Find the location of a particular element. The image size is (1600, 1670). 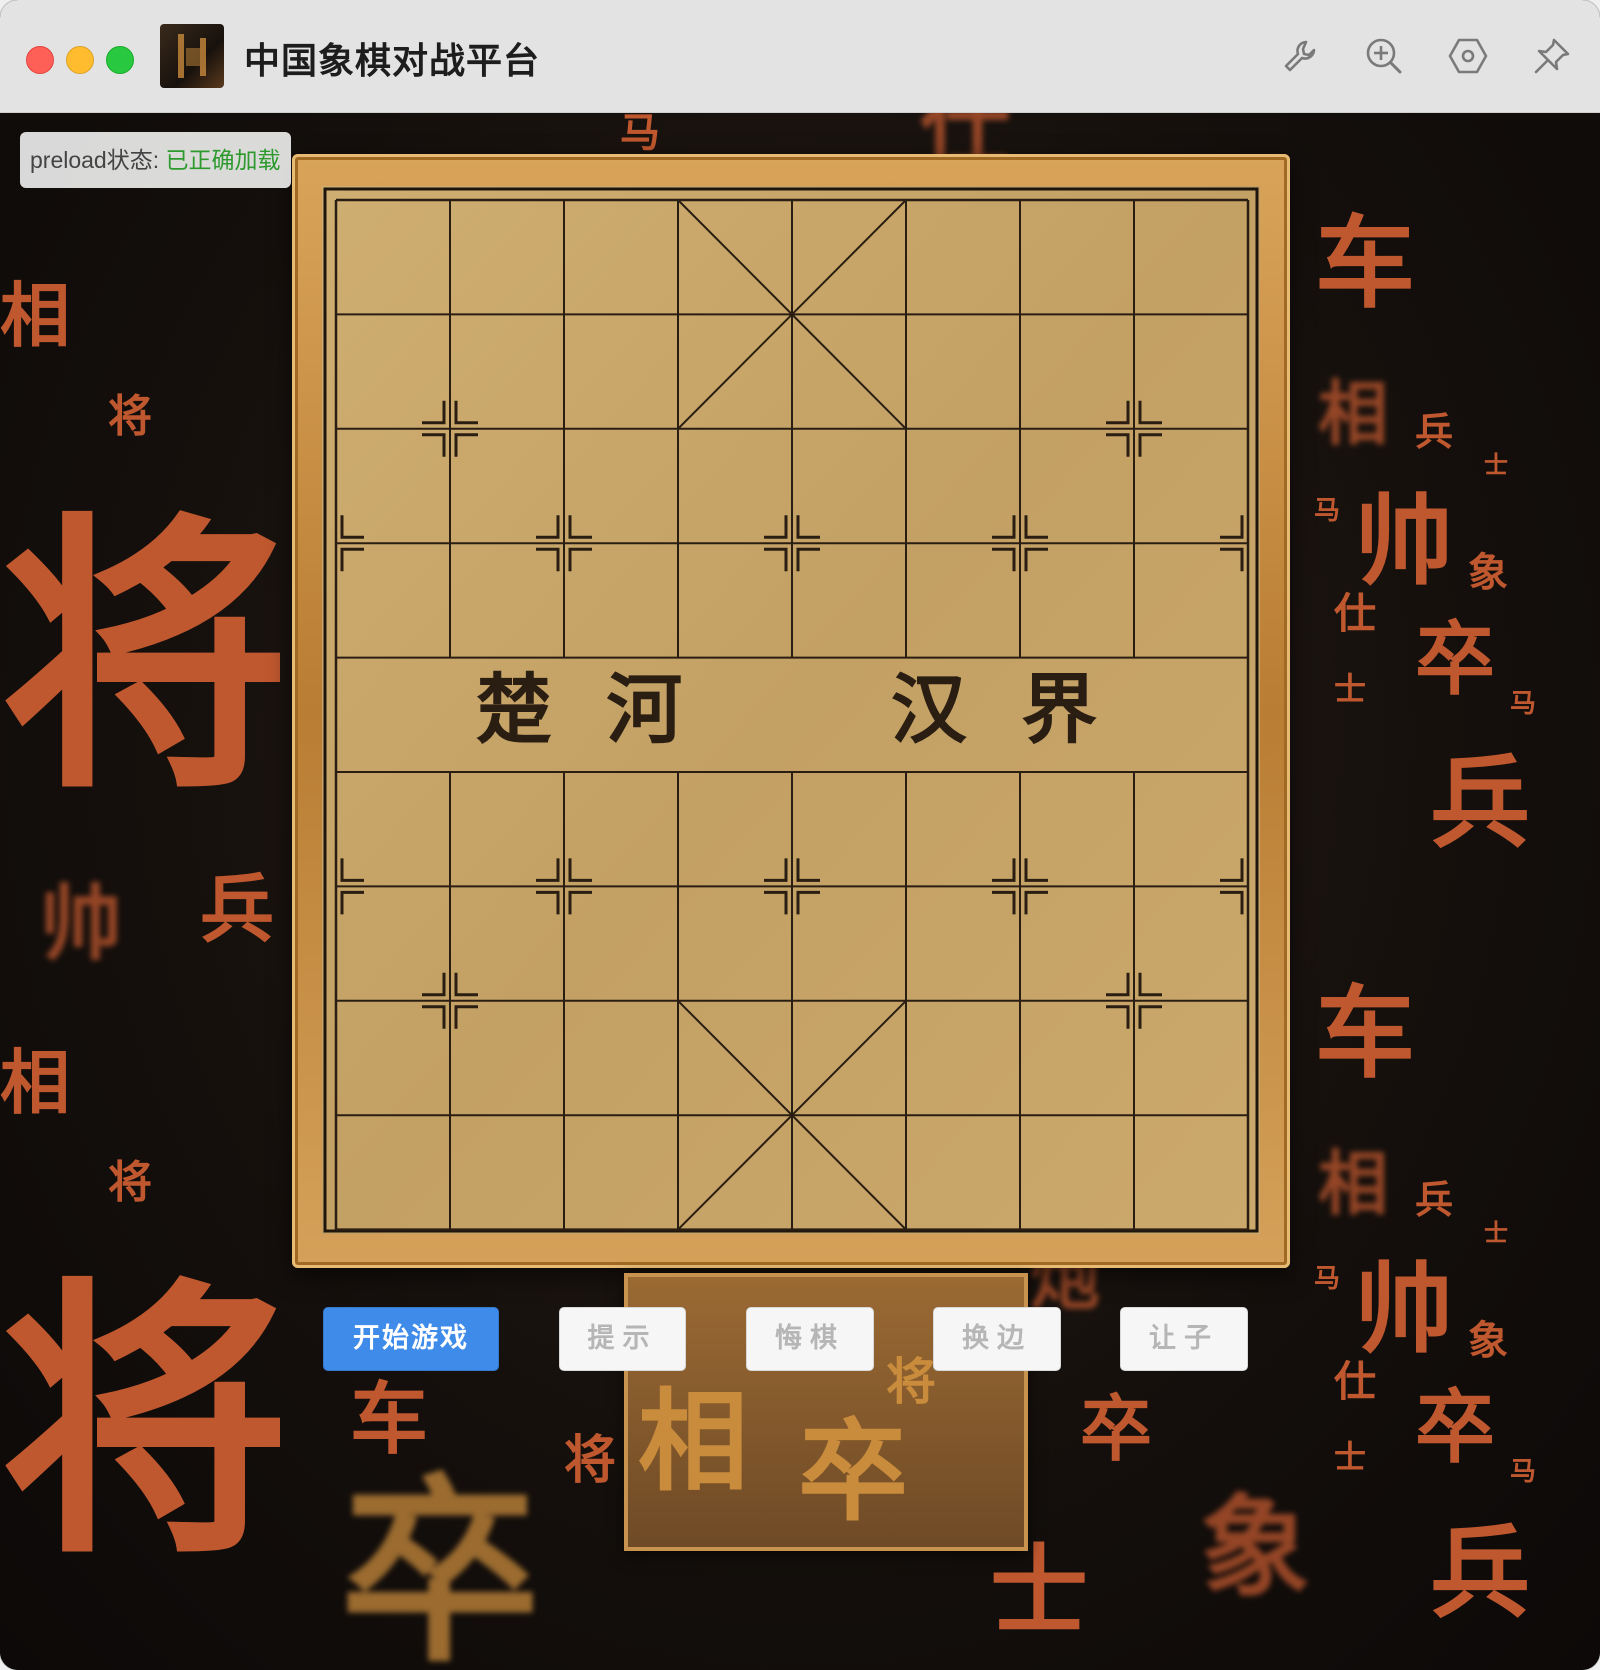

start-game-button: 开始游戏 is located at coordinates (411, 1339).